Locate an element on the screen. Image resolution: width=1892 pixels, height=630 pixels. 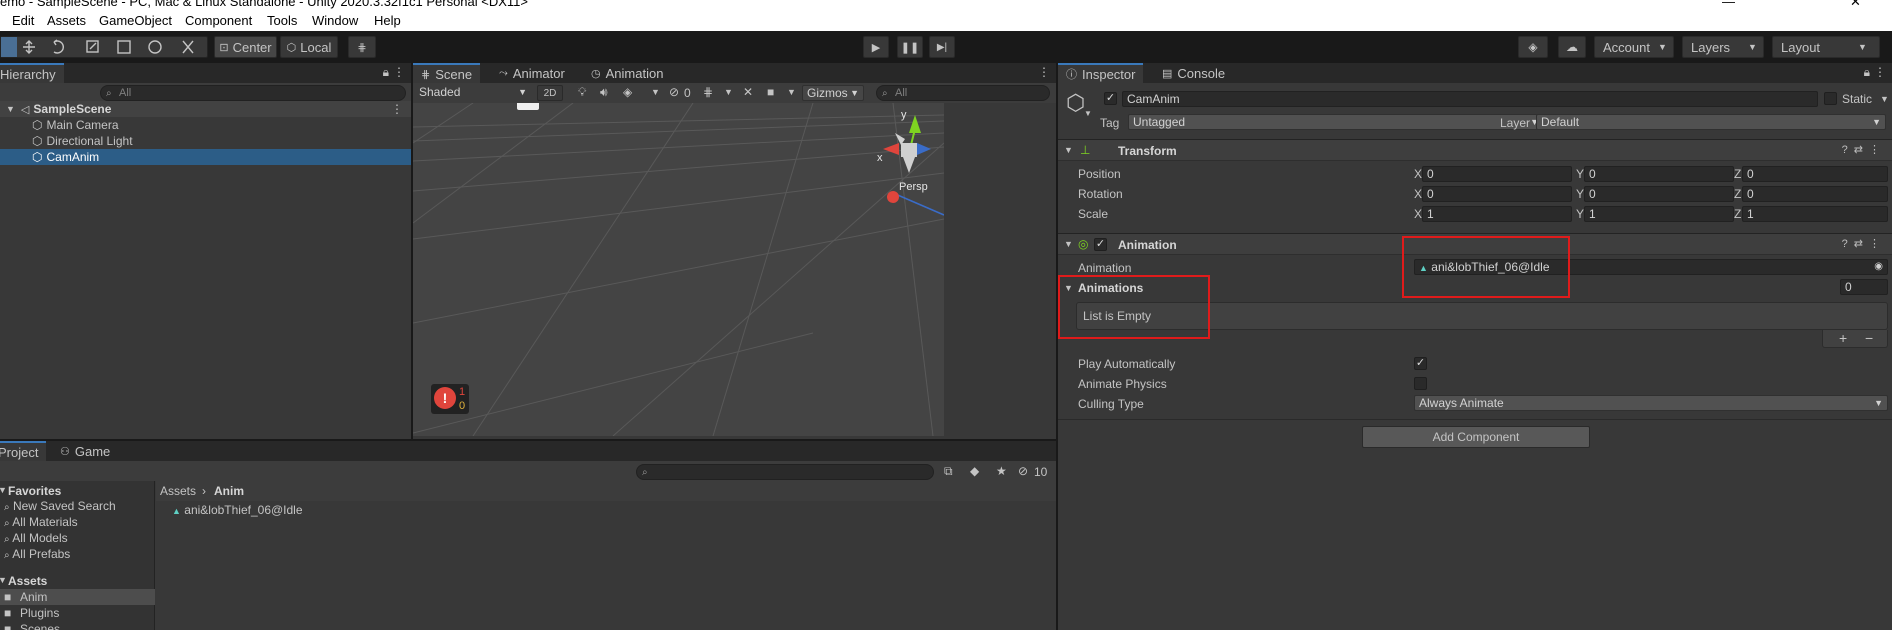
hierarchy-item-directional-light: ⬡ Directional Light is located at coordinates (205, 141).